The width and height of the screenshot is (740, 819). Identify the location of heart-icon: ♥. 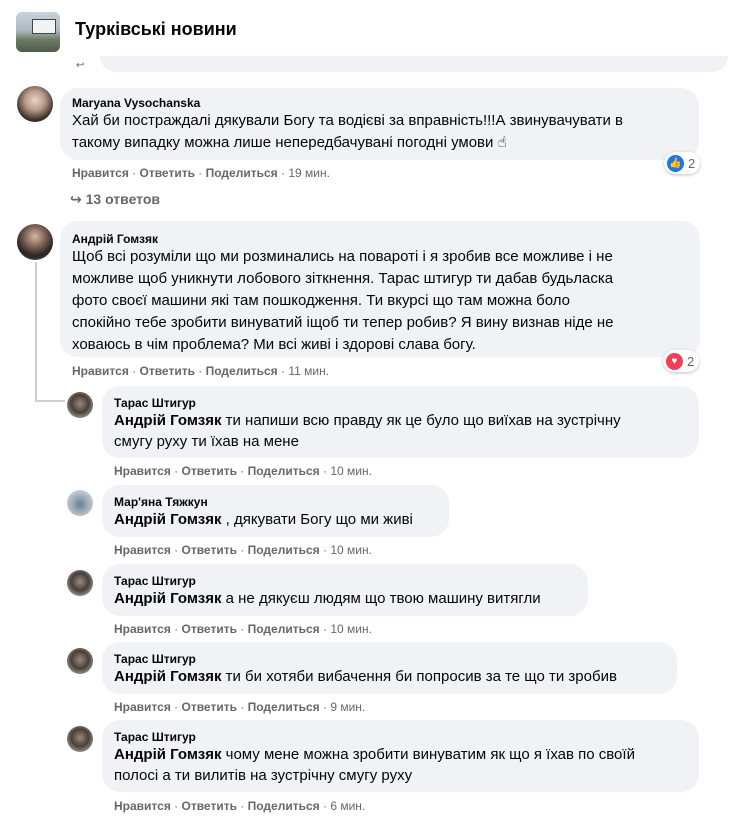
(674, 361).